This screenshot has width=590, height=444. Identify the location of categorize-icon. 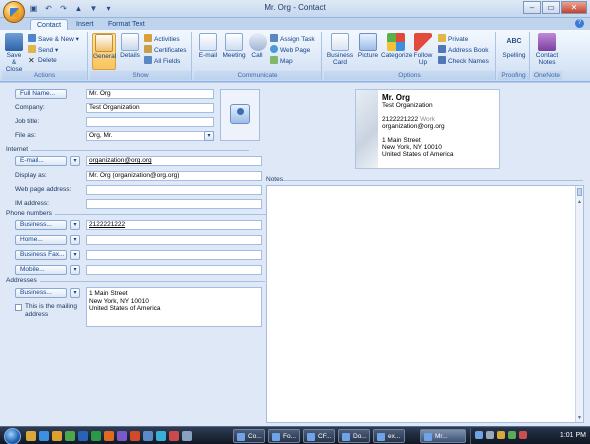
(396, 42).